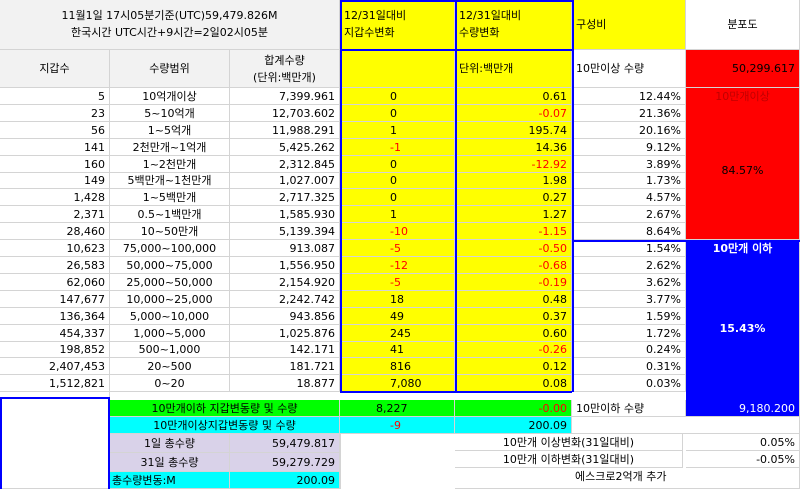 The height and width of the screenshot is (489, 800). What do you see at coordinates (743, 96) in the screenshot?
I see `distribution-over-label: 10만개이상` at bounding box center [743, 96].